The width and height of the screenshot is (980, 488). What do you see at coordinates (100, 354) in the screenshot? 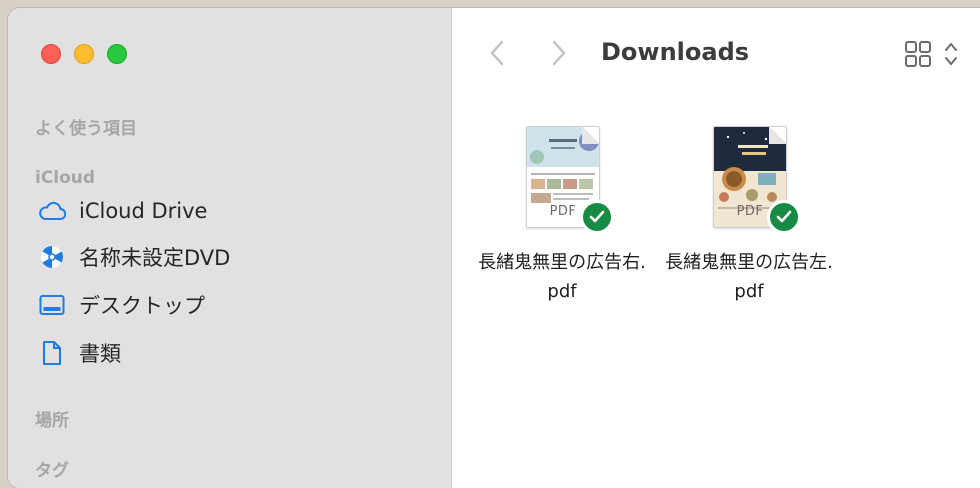
I see `sidebar-item-label: 書類` at bounding box center [100, 354].